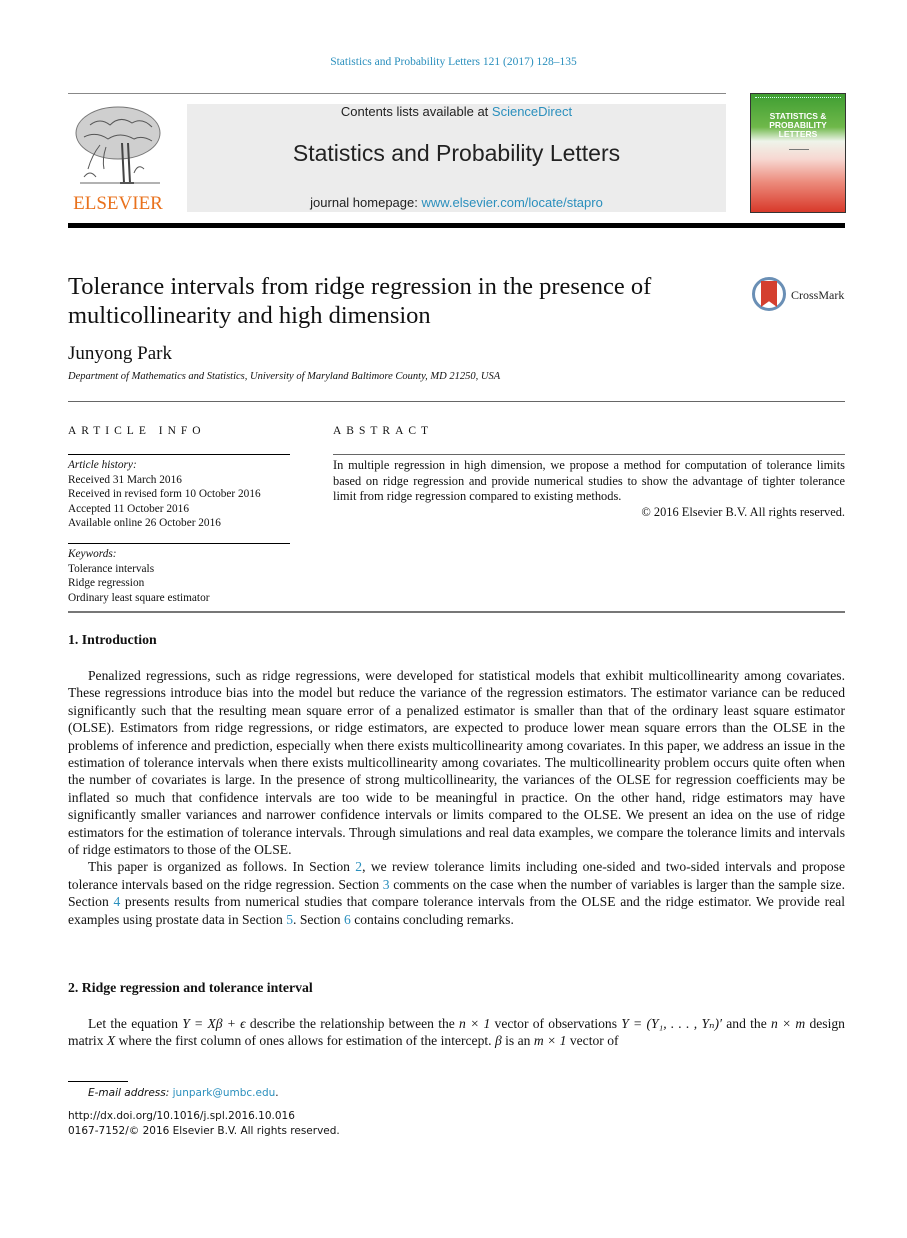 This screenshot has height=1238, width=907. What do you see at coordinates (224, 1093) in the screenshot?
I see `email-link: junpark@umbc.edu` at bounding box center [224, 1093].